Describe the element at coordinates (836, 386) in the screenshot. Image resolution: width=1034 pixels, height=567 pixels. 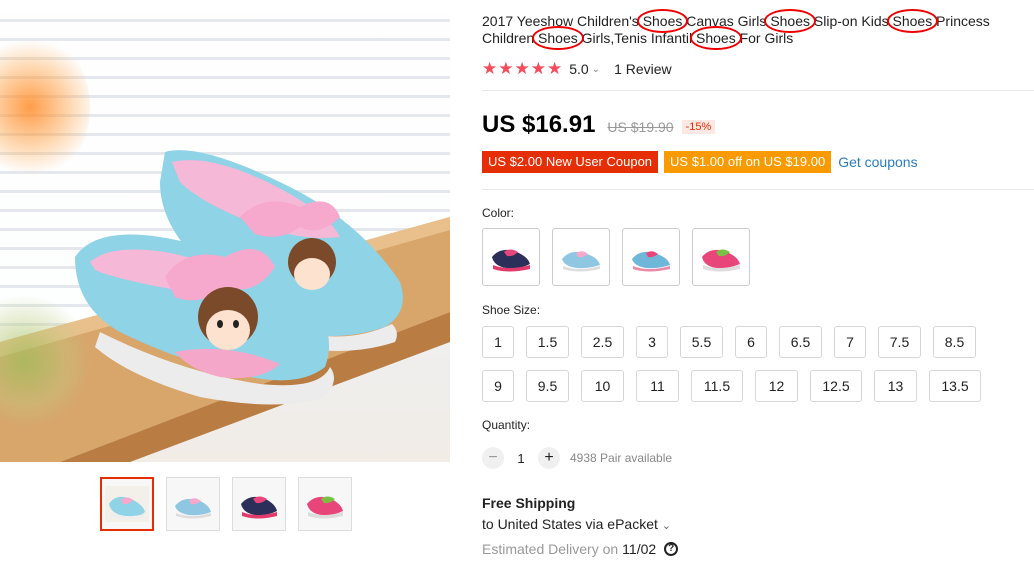
I see `size-option-12-5: 12.5` at that location.